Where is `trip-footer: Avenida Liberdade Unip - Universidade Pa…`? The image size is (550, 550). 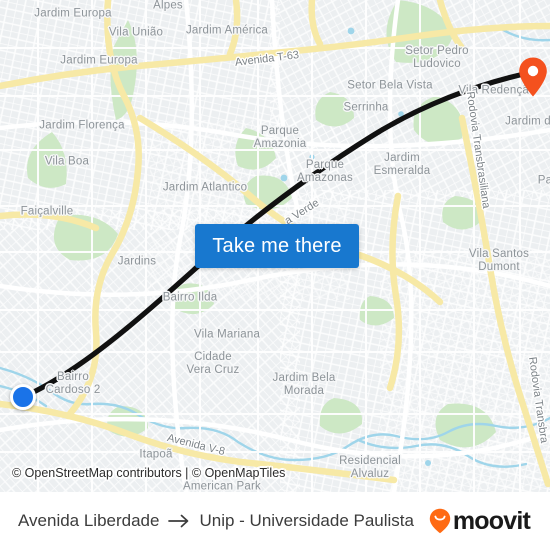
trip-footer: Avenida Liberdade Unip - Universidade Pa… is located at coordinates (275, 521).